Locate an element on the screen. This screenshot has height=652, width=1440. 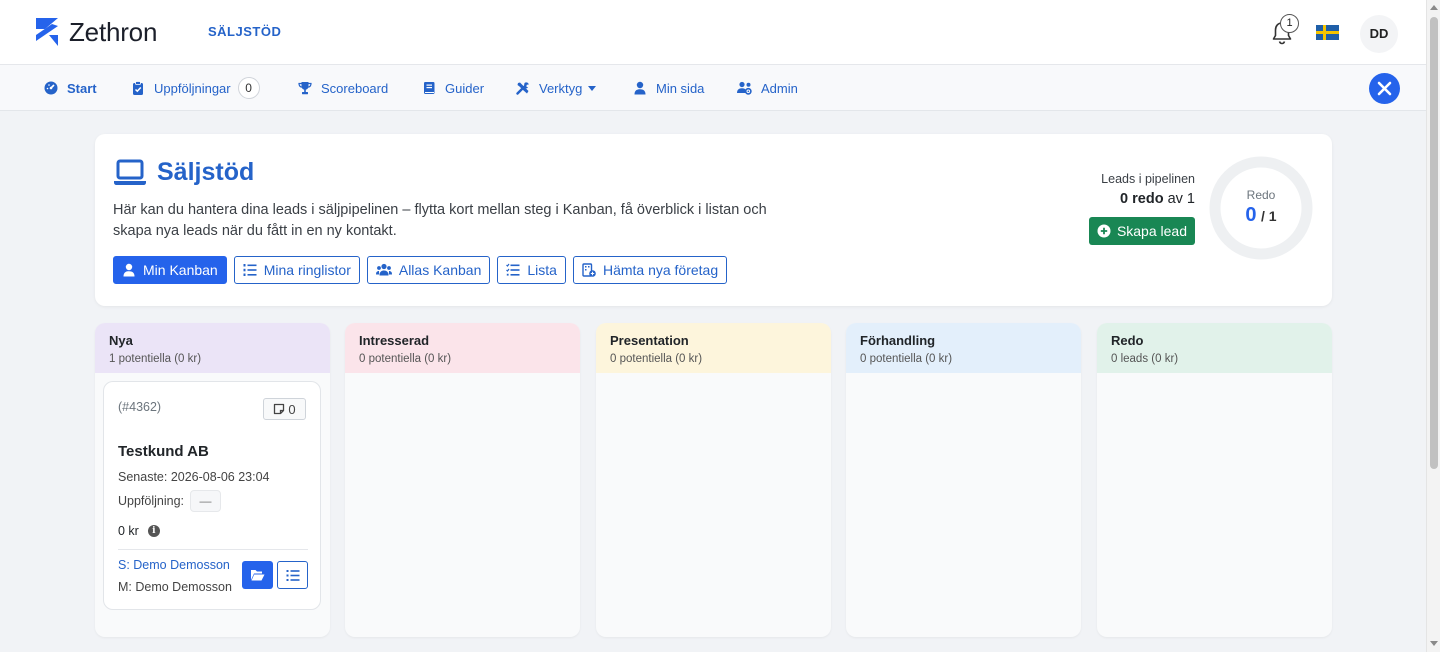
plus-circle-icon is located at coordinates (1104, 231).